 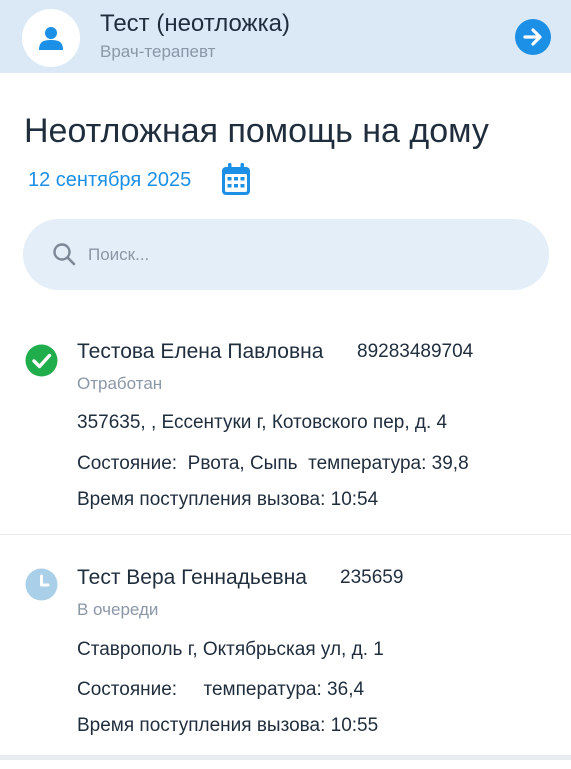 What do you see at coordinates (230, 649) in the screenshot?
I see `call-address: Ставрополь г, Октябрьская ул, д. 1` at bounding box center [230, 649].